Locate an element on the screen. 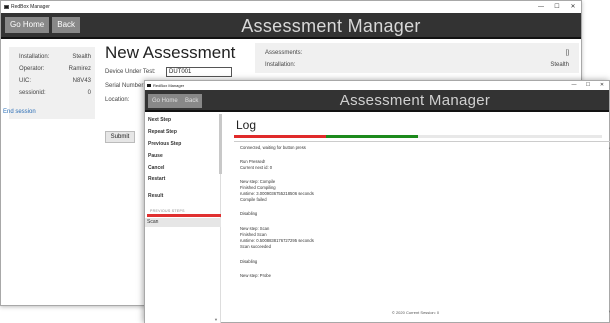  log-line: Compile failed is located at coordinates (253, 199).